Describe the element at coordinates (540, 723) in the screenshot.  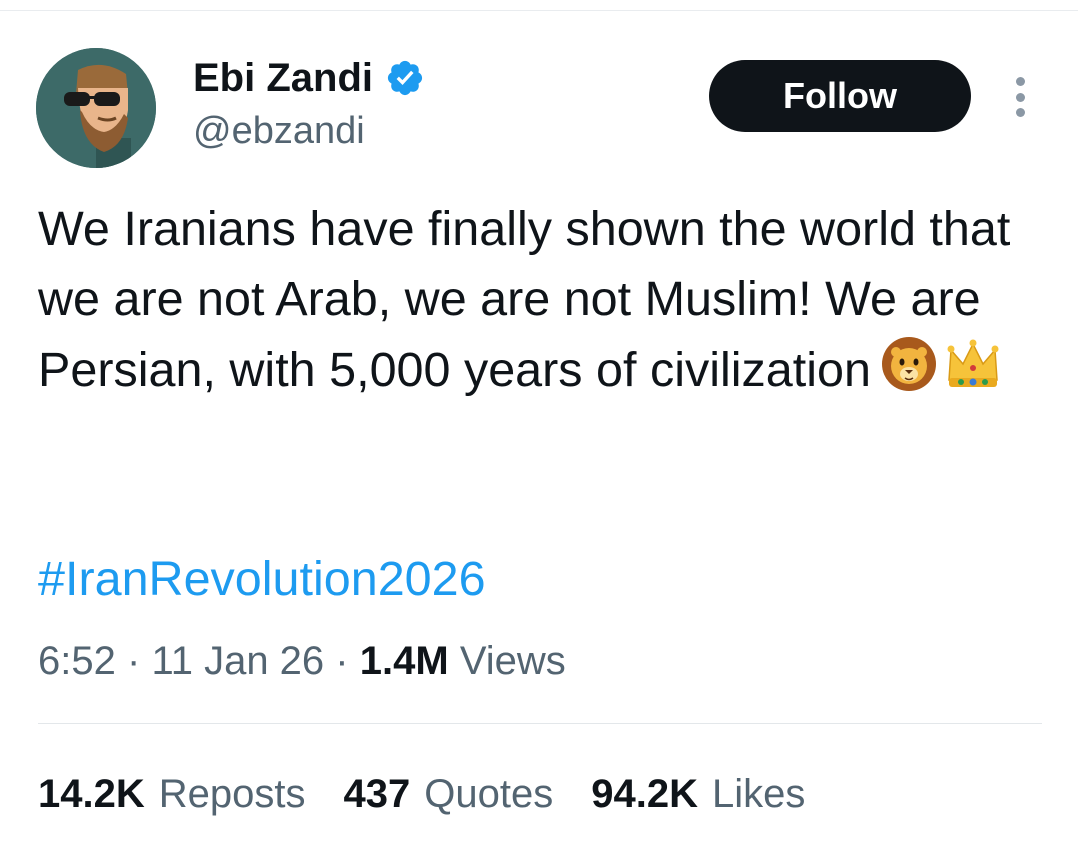
I see `stats-divider` at that location.